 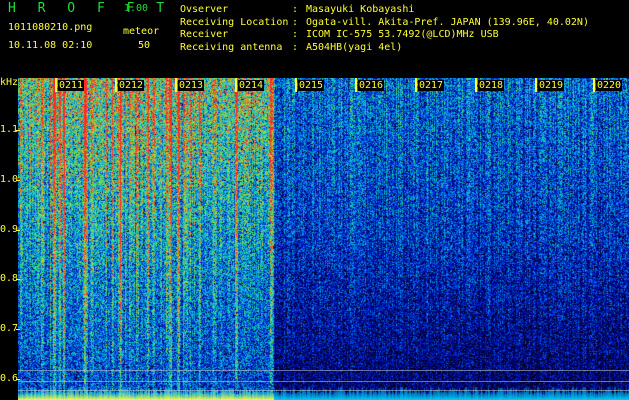 I want to click on station-label: Receiver, so click(x=204, y=35).